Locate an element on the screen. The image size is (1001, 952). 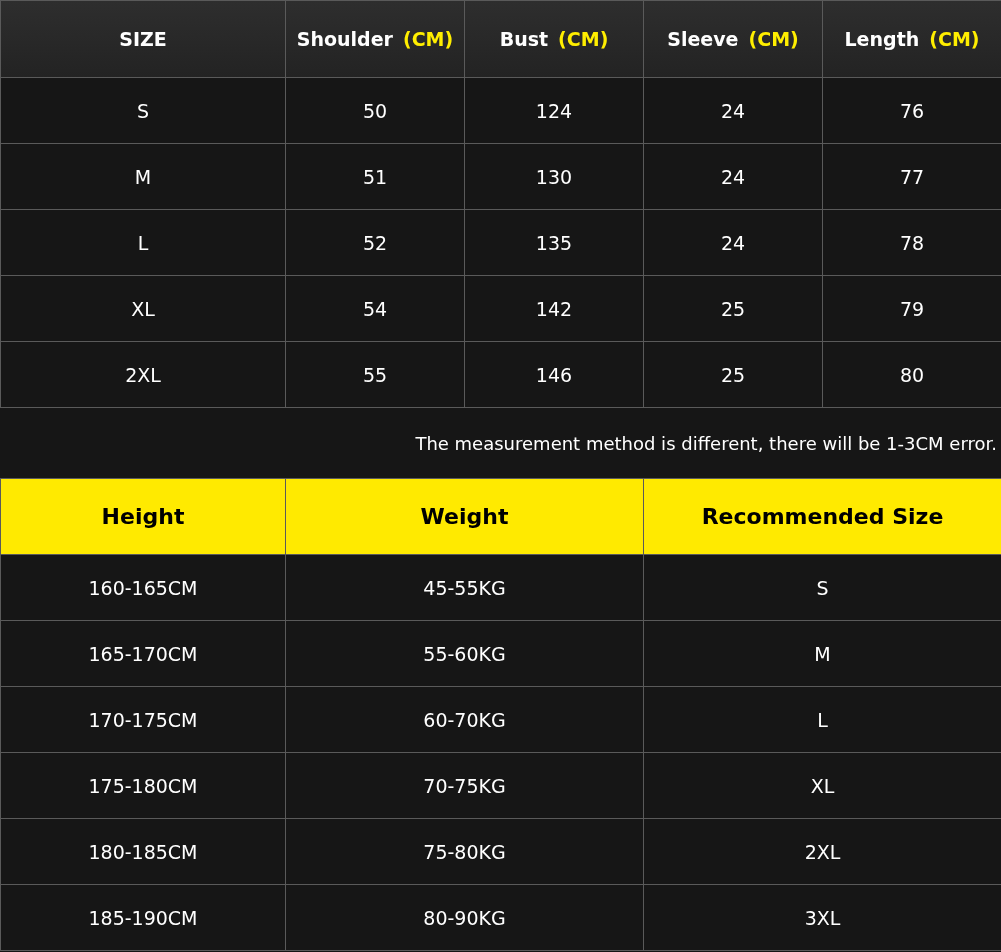
table-cell: 180-185CM is located at coordinates (143, 851).